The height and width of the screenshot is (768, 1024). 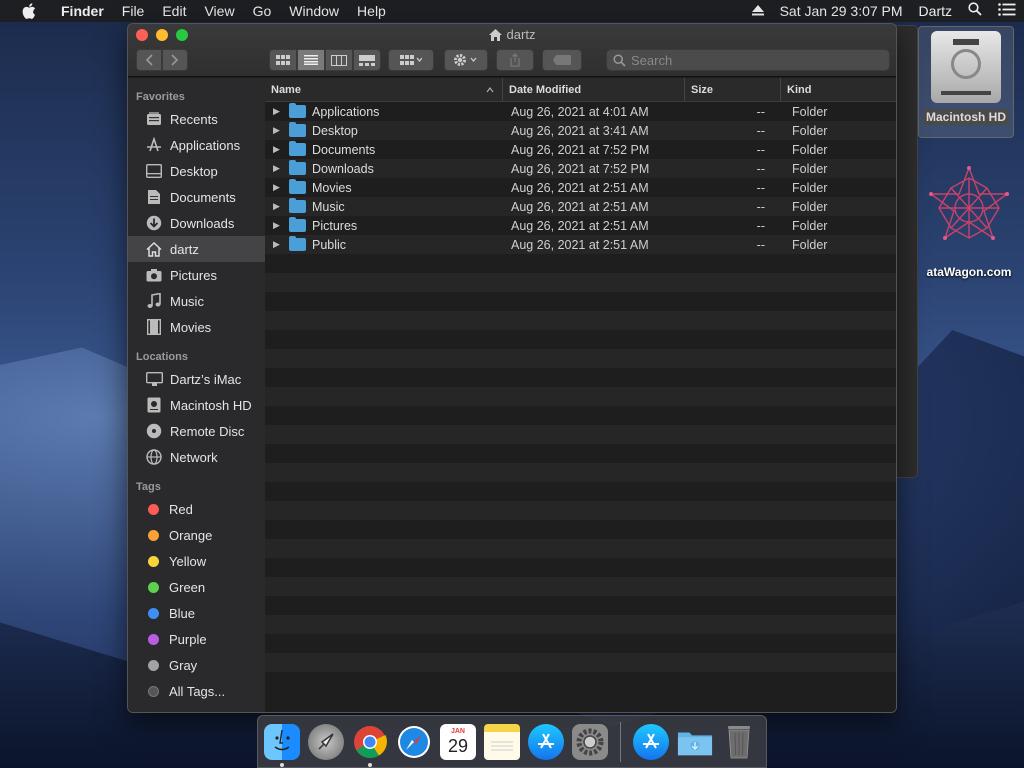 I want to click on file-name: Applications, so click(x=346, y=111).